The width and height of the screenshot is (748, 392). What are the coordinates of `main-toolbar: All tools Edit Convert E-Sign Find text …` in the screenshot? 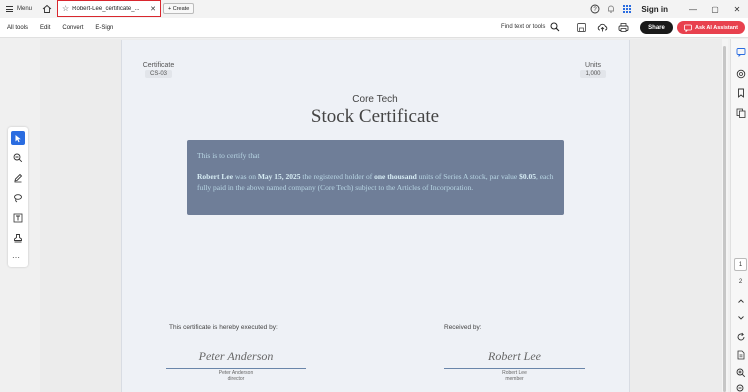 It's located at (374, 28).